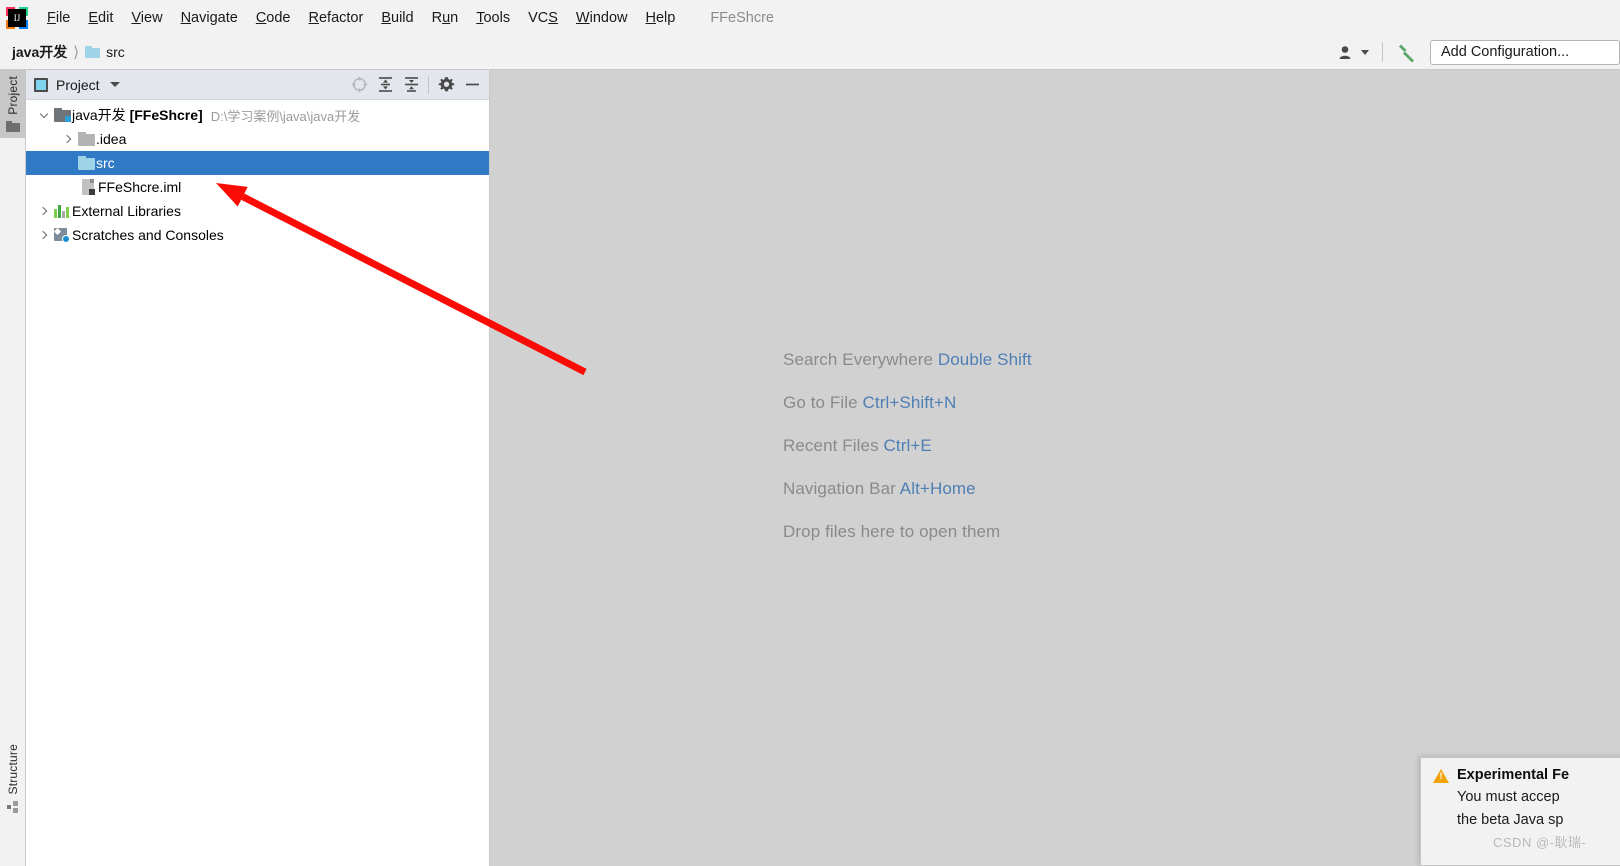 The width and height of the screenshot is (1620, 866). What do you see at coordinates (100, 18) in the screenshot?
I see `menu-edit: Edit` at bounding box center [100, 18].